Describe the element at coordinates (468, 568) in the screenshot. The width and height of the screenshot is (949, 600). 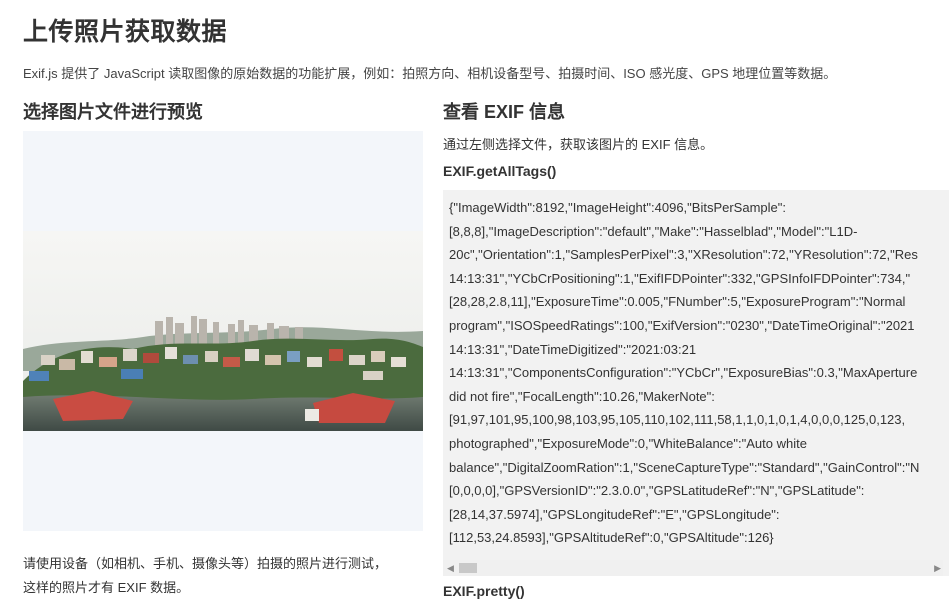
I see `scrollbar-thumb` at that location.